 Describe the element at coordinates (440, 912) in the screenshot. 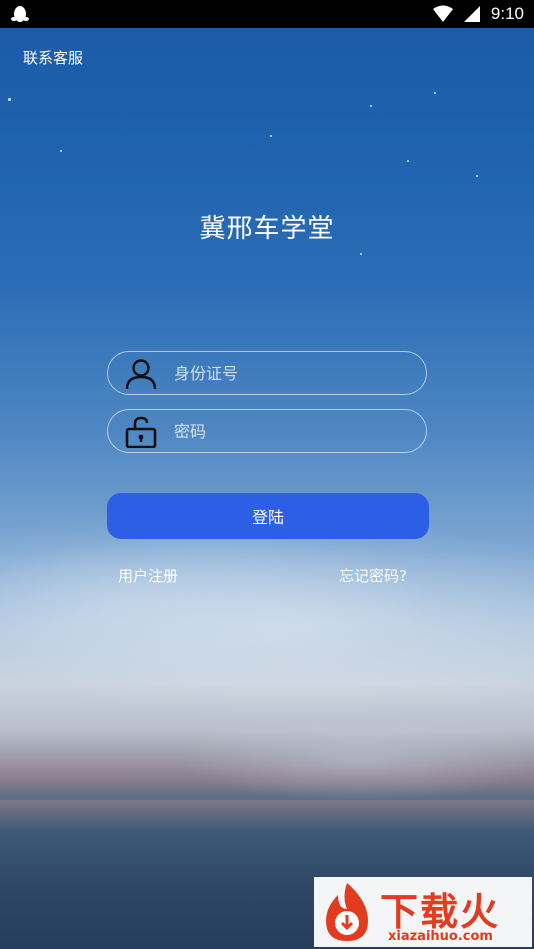

I see `watermark-brand: 下载火` at that location.